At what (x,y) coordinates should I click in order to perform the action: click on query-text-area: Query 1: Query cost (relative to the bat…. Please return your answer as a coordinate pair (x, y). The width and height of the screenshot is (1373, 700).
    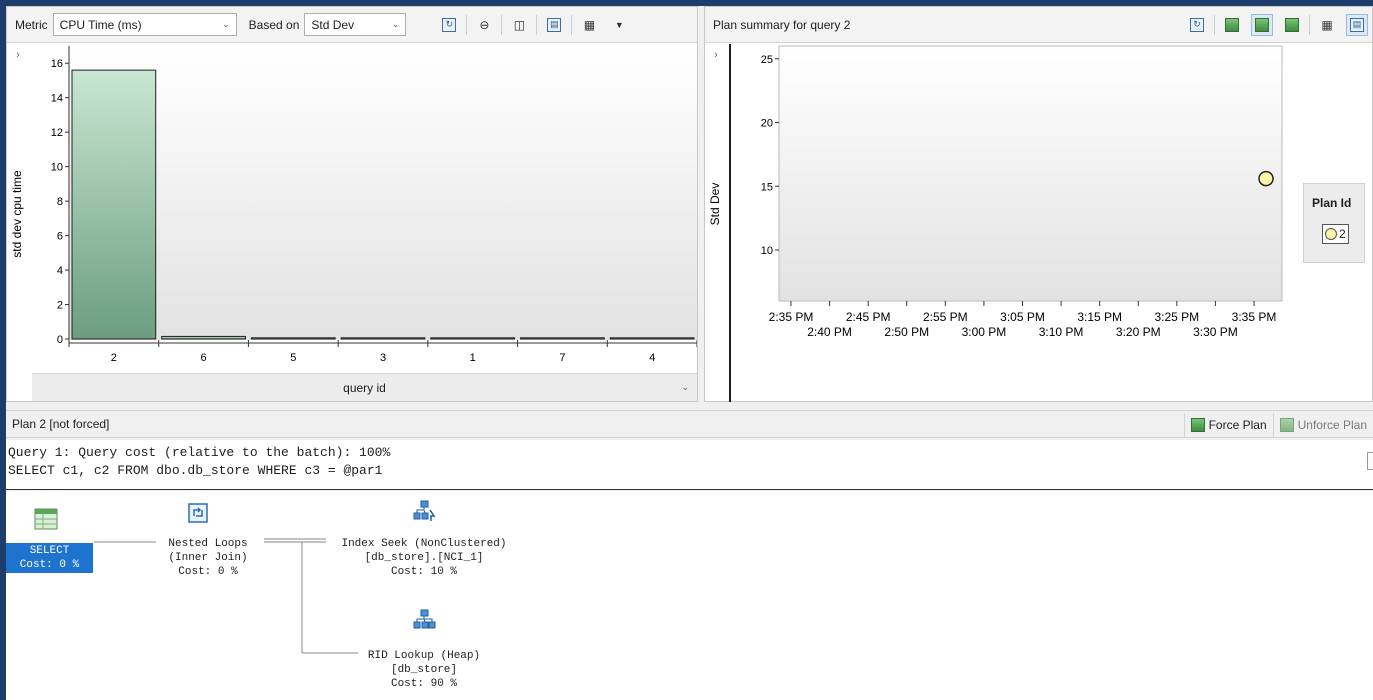
    Looking at the image, I should click on (689, 465).